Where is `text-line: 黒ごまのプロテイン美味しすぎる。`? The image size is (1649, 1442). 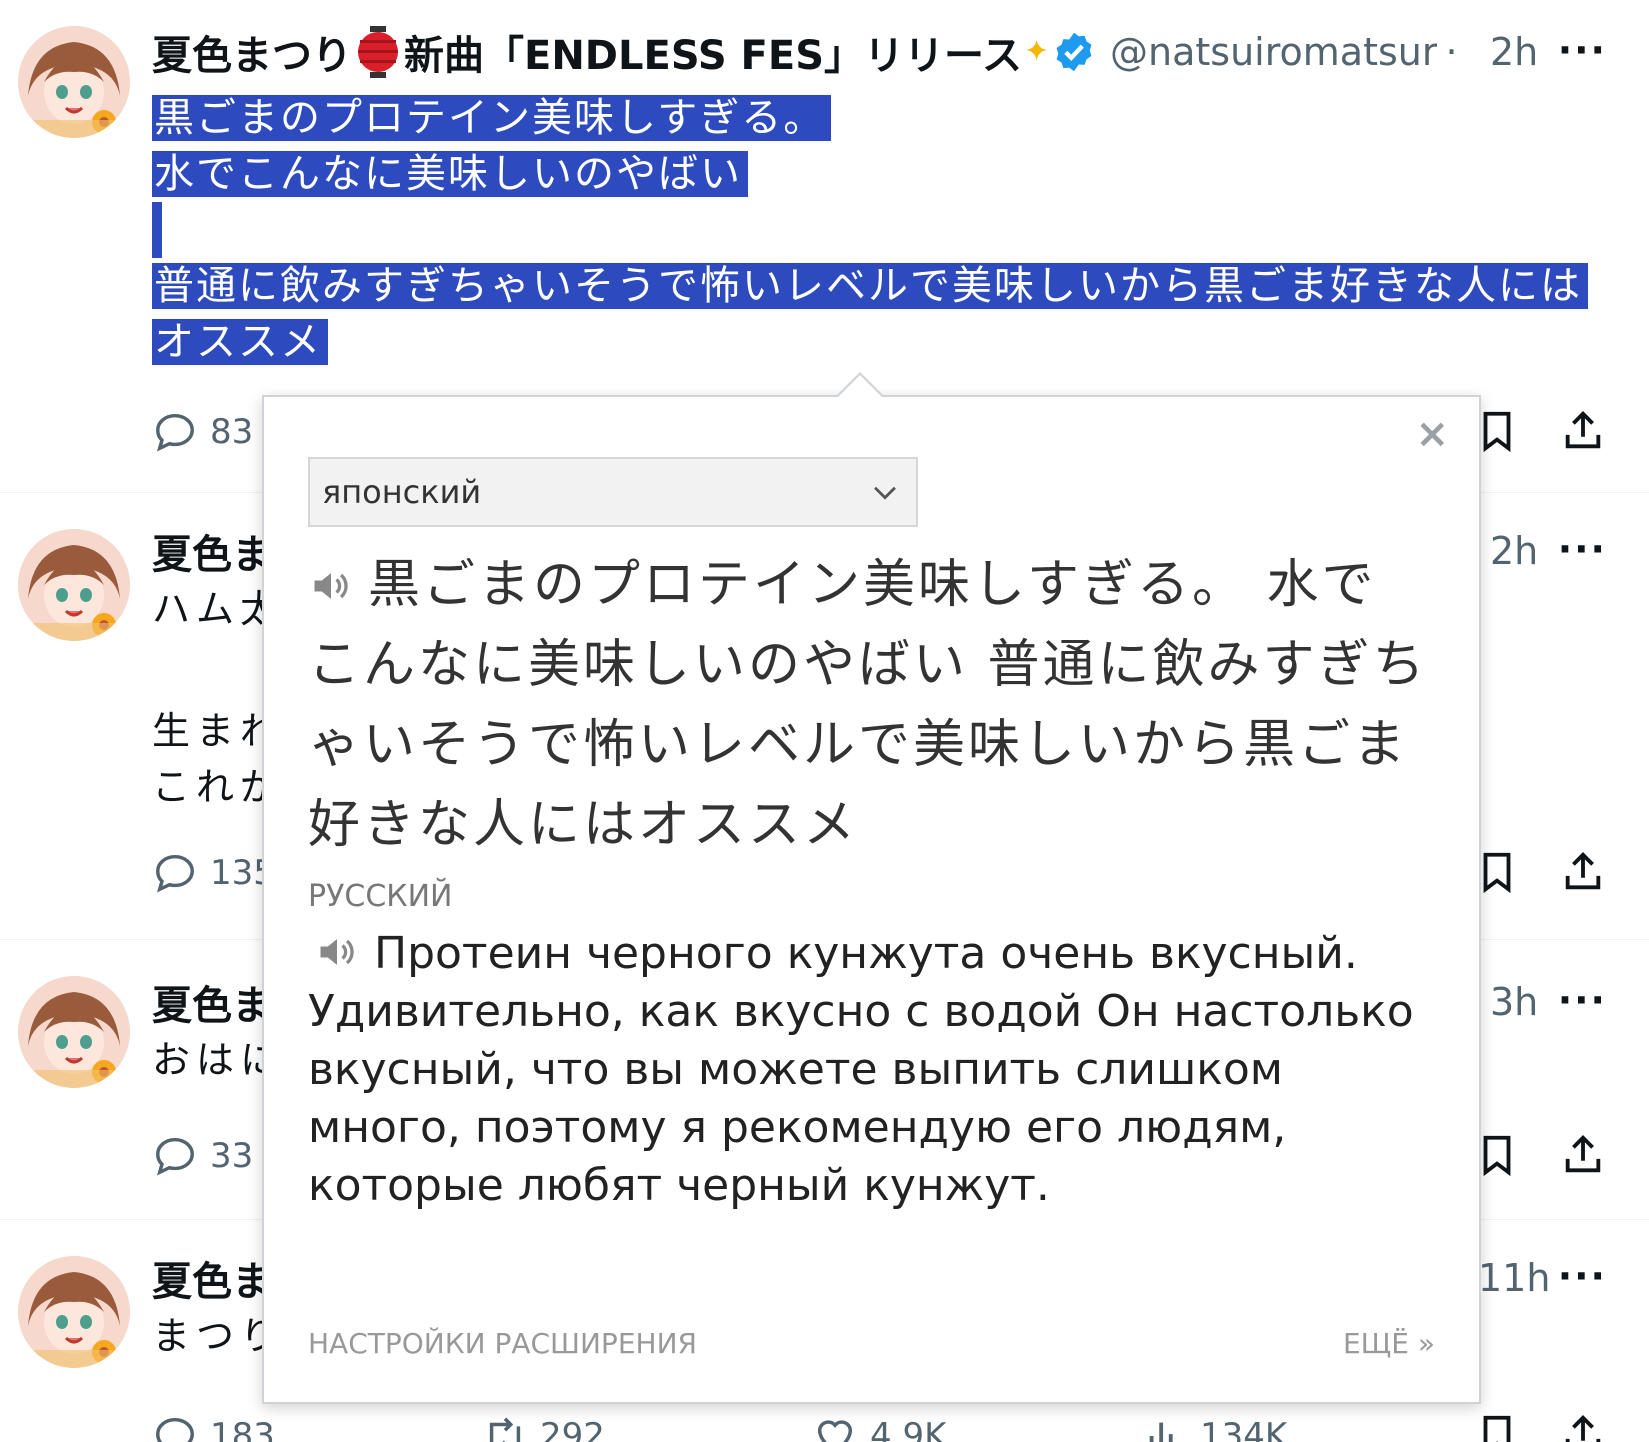
text-line: 黒ごまのプロテイン美味しすぎる。 is located at coordinates (870, 118).